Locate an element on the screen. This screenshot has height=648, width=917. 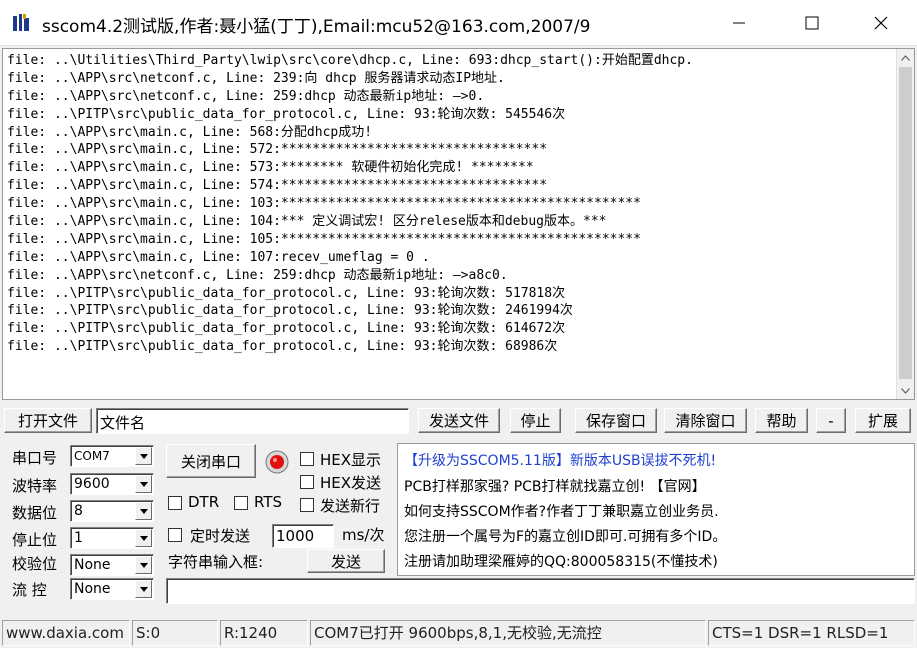
parity-select: None is located at coordinates (112, 565).